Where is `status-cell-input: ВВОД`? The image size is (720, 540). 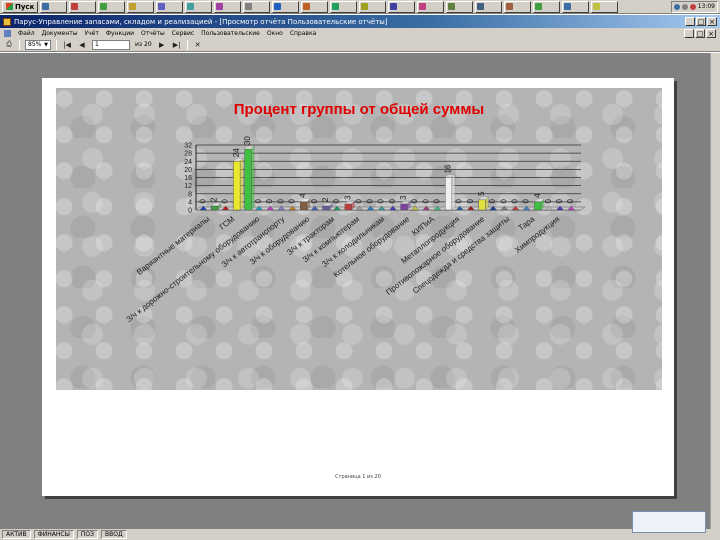 status-cell-input: ВВОД is located at coordinates (114, 534).